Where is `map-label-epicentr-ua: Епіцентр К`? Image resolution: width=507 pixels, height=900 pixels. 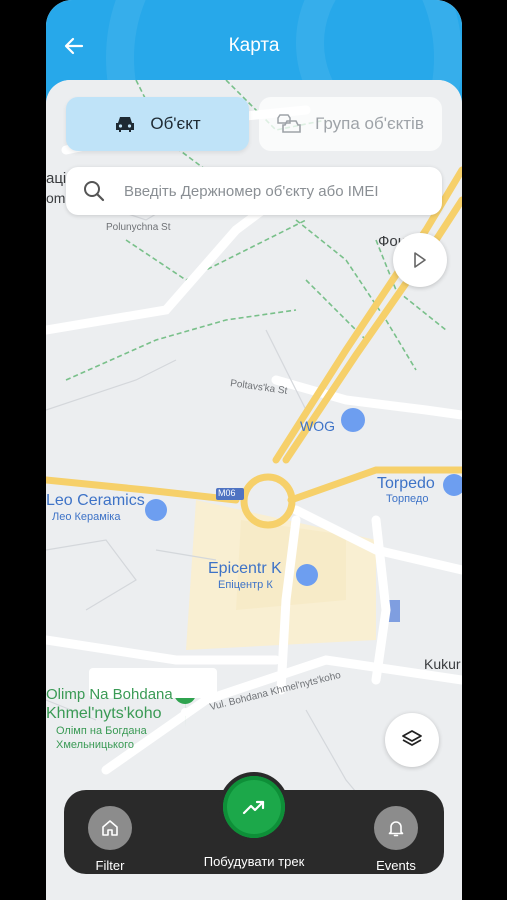 map-label-epicentr-ua: Епіцентр К is located at coordinates (245, 585).